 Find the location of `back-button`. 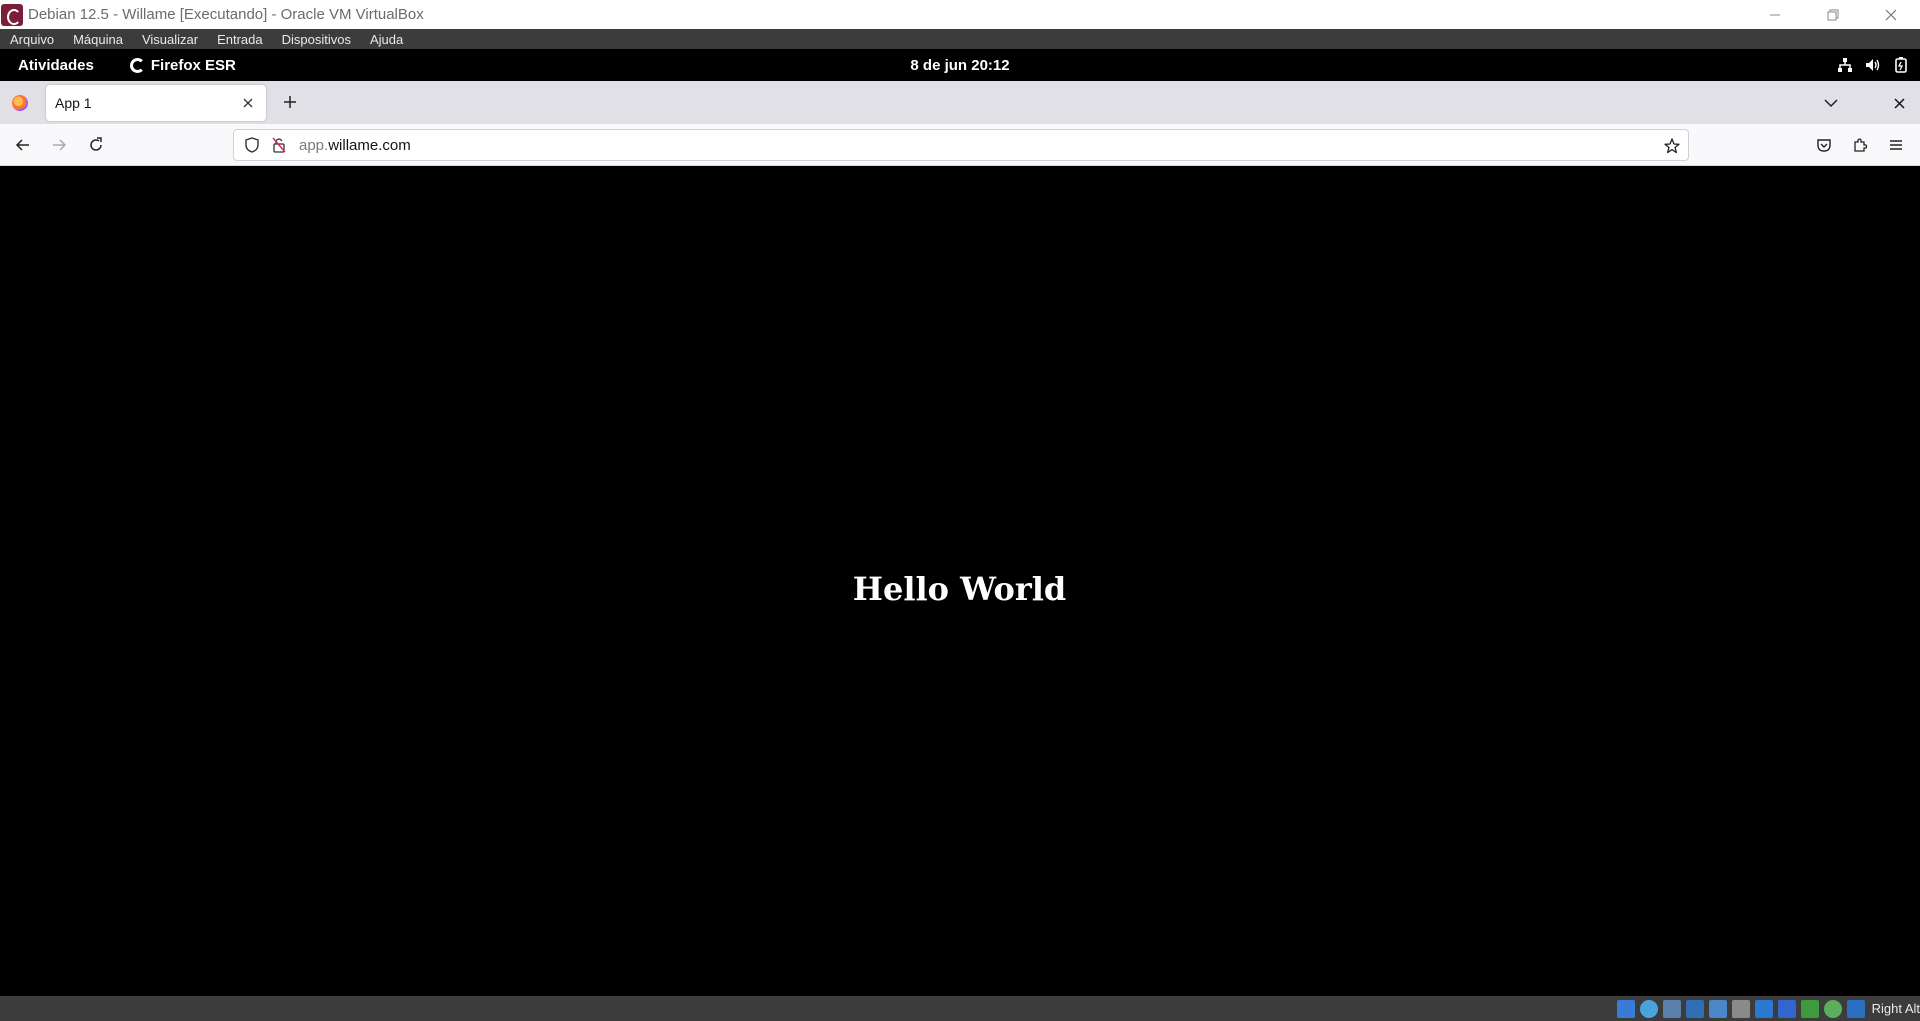

back-button is located at coordinates (23, 145).